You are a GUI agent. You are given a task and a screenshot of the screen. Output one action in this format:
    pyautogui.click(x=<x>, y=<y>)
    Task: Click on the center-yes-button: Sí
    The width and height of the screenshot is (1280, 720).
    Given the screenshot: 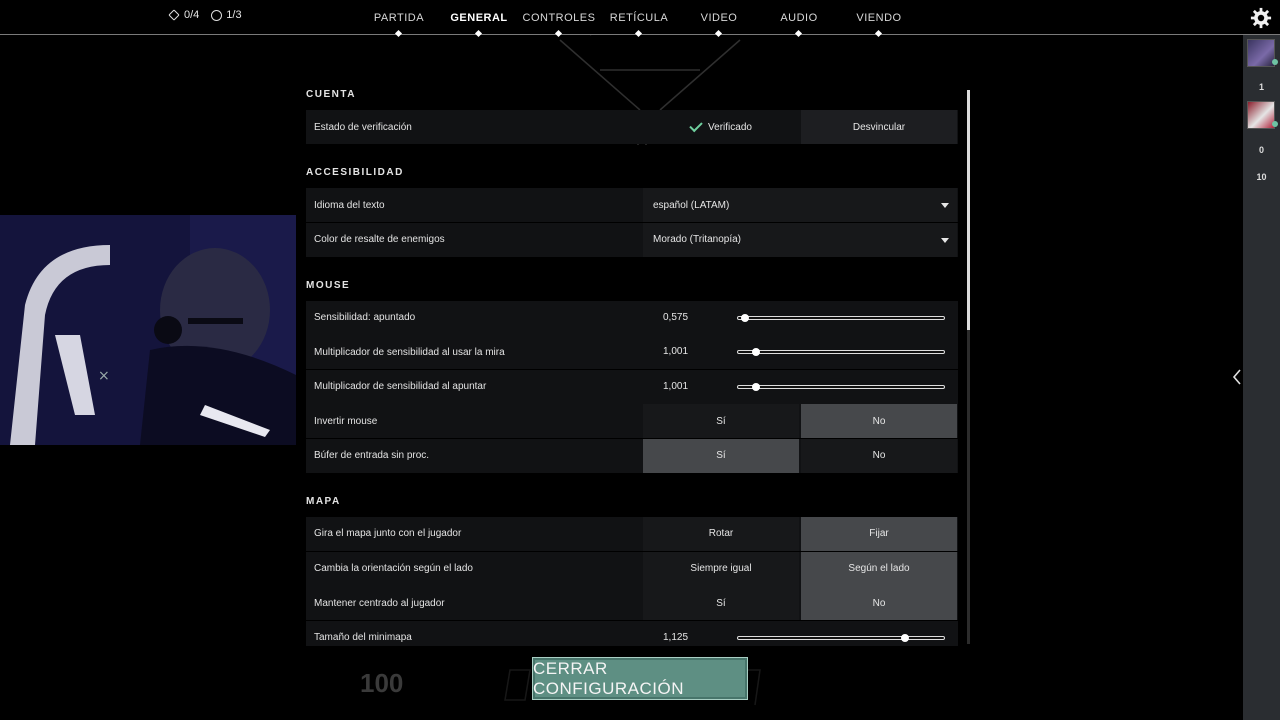 What is the action you would take?
    pyautogui.click(x=721, y=603)
    